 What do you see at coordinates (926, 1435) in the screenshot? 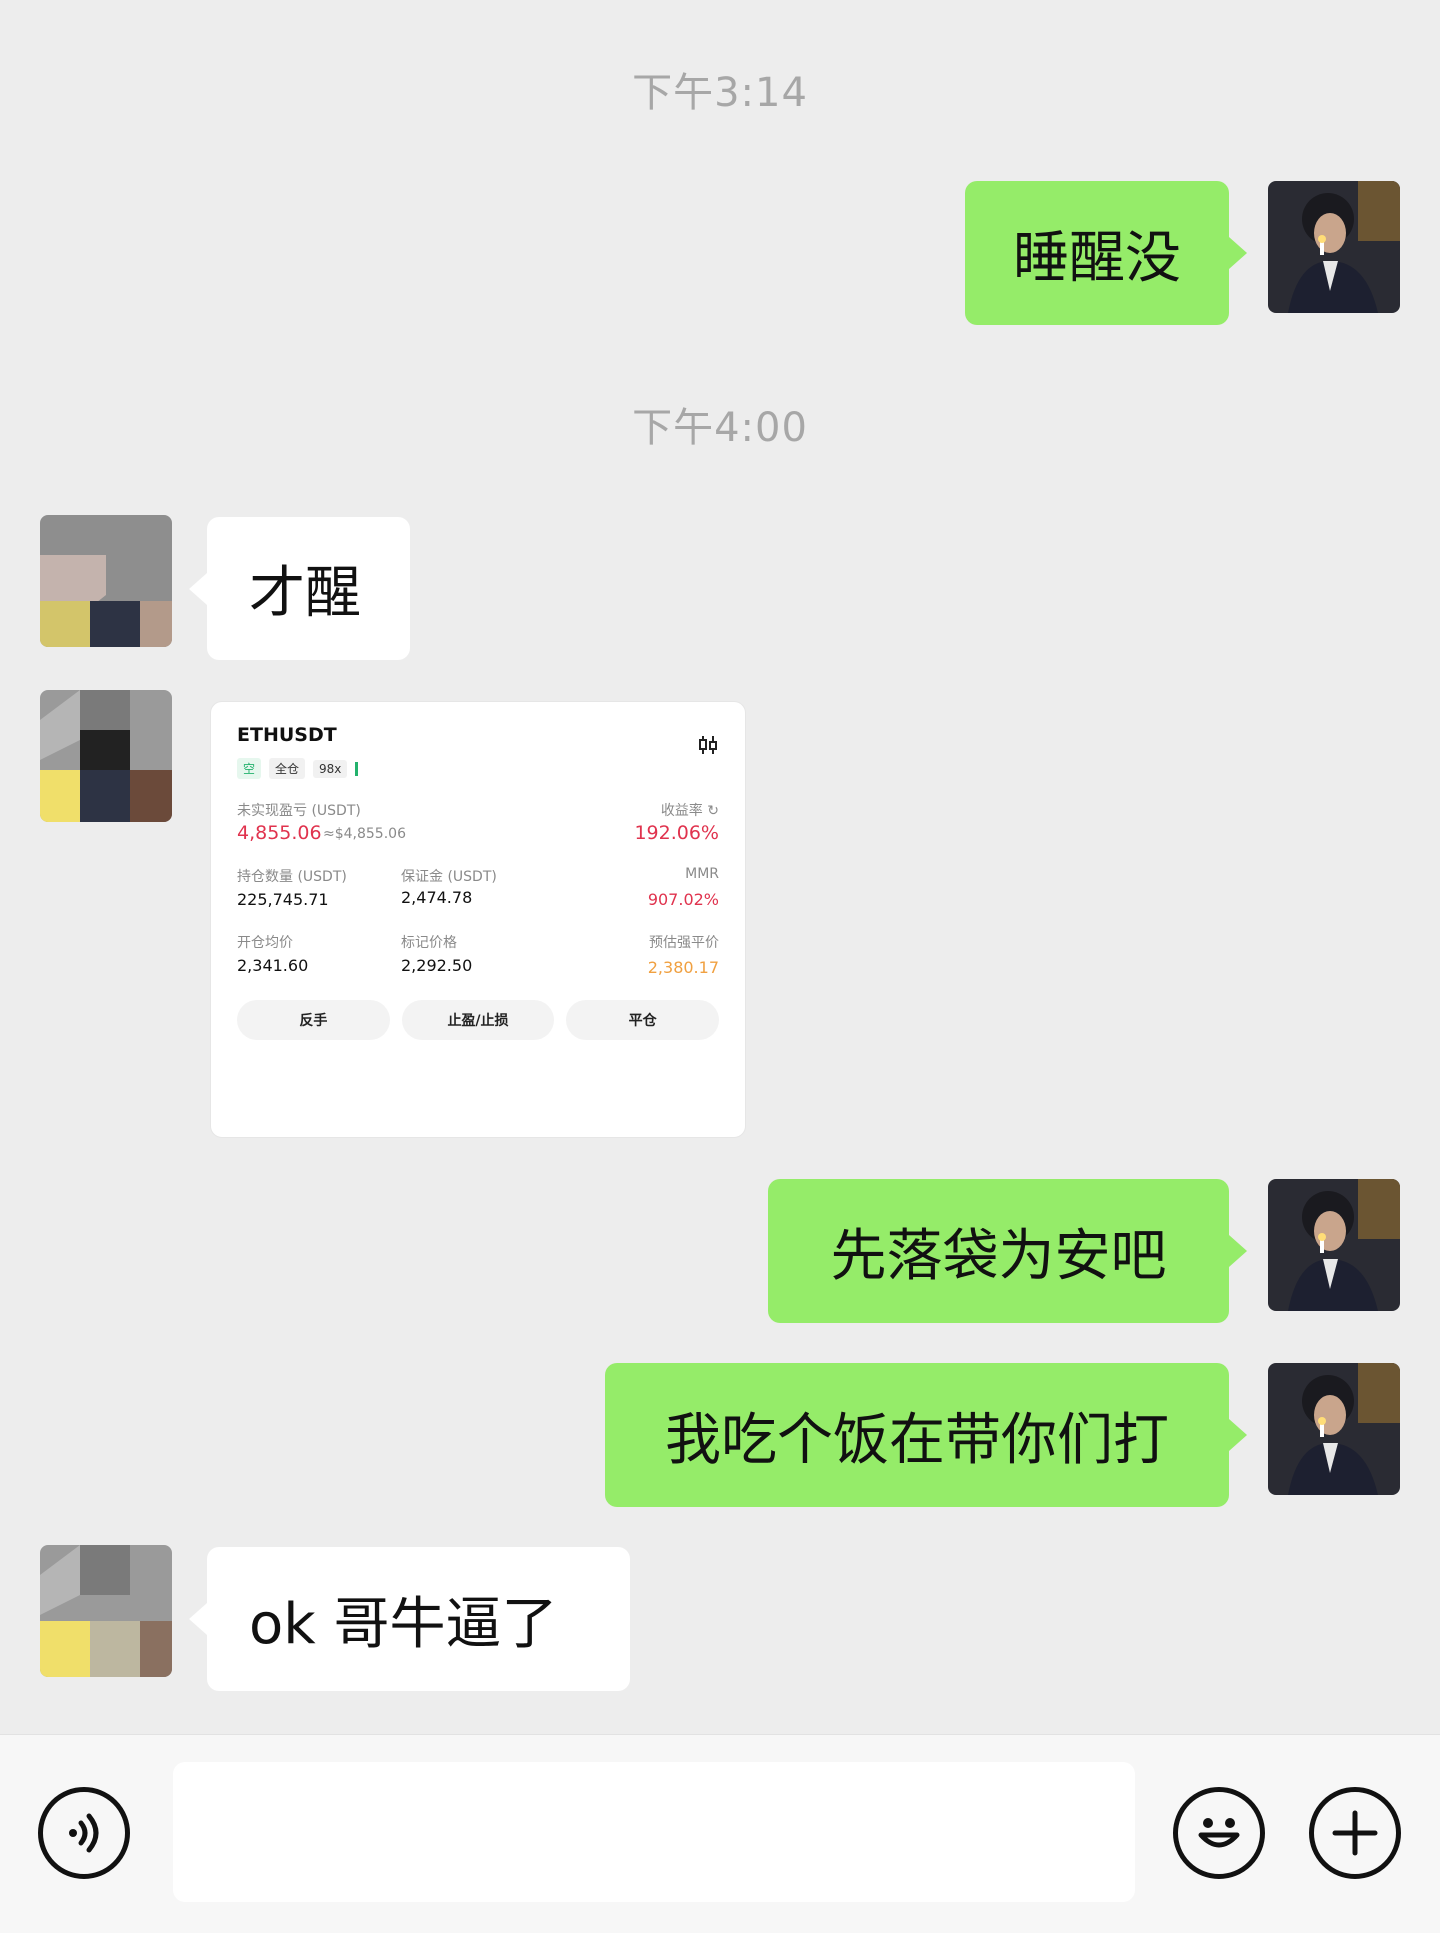
I see `my-message: 我吃个饭在带你们打` at bounding box center [926, 1435].